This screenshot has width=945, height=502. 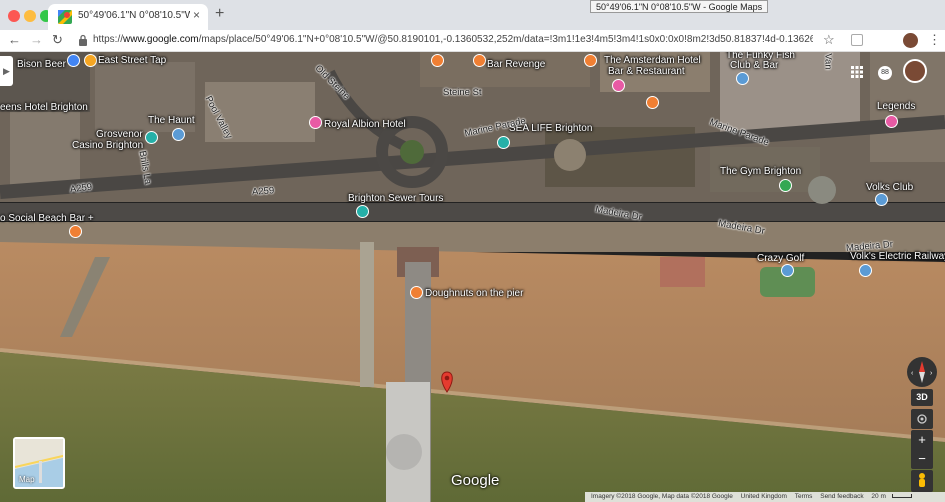 I want to click on amsterdam-hotel-pin-icon, so click(x=590, y=60).